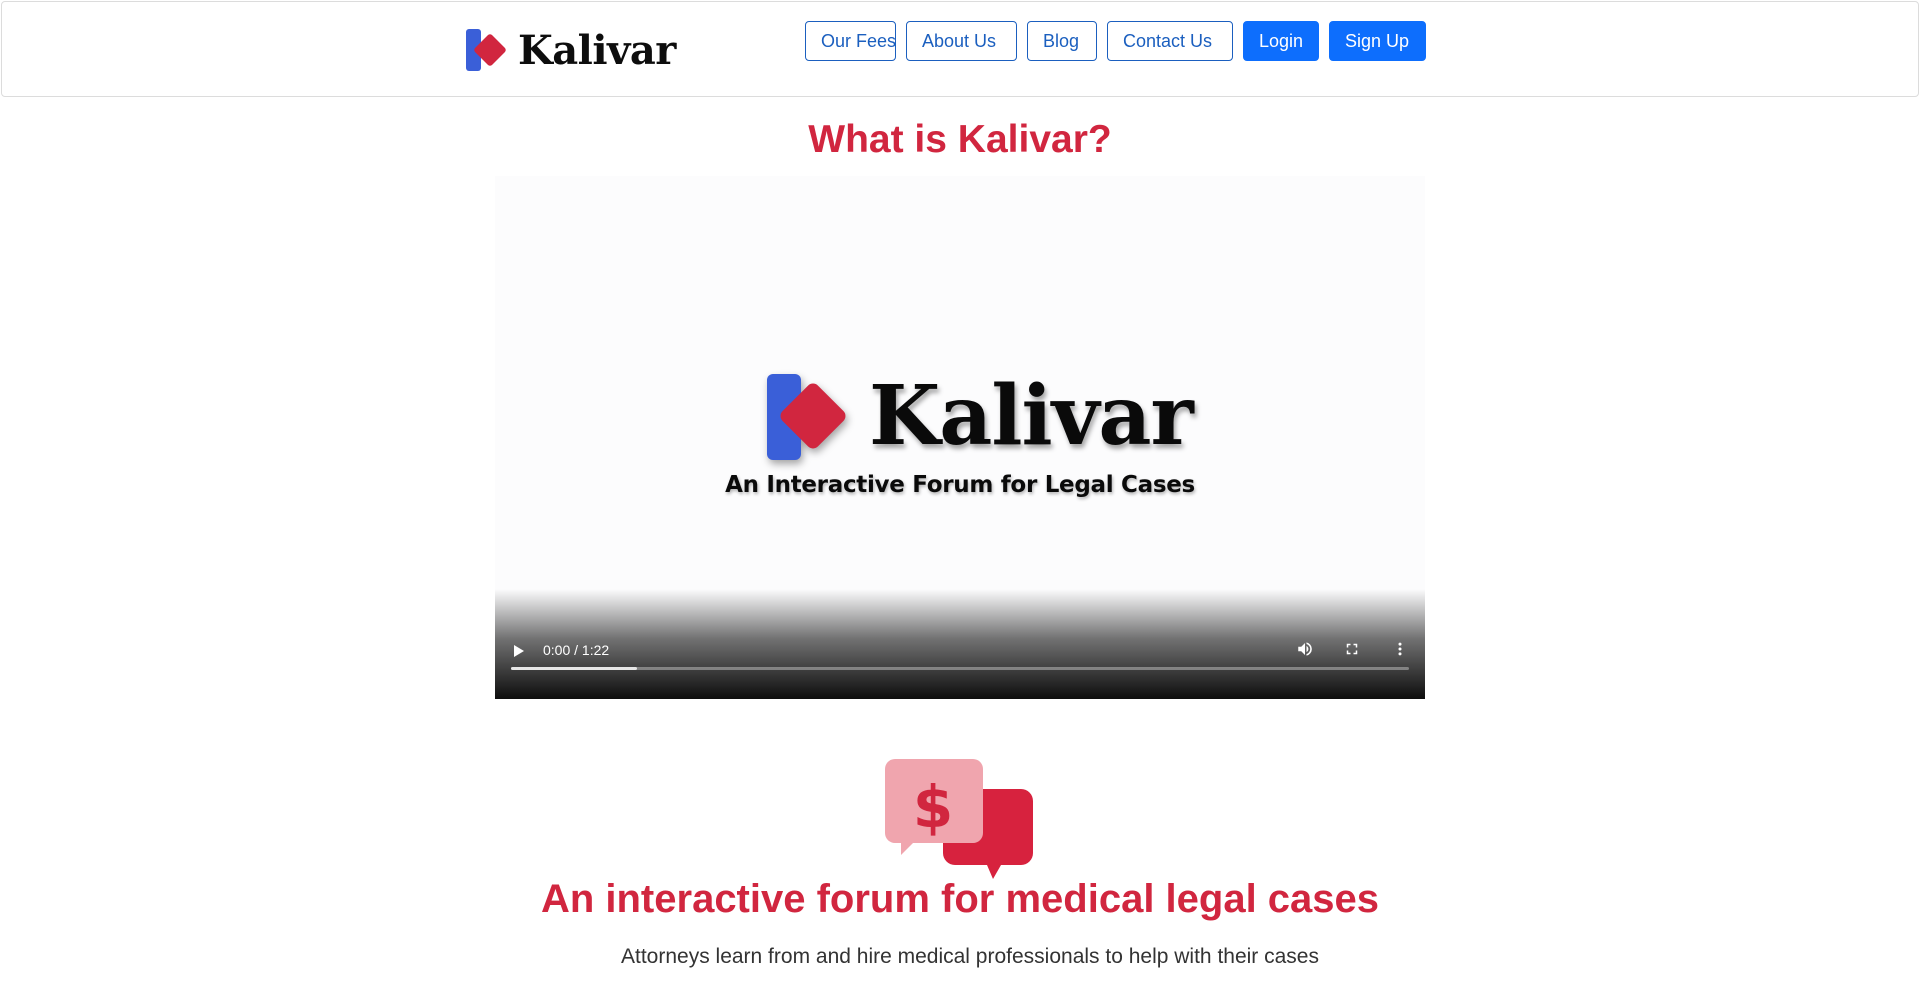 Image resolution: width=1920 pixels, height=993 pixels. Describe the element at coordinates (1377, 41) in the screenshot. I see `sign-up-button: Sign Up` at that location.